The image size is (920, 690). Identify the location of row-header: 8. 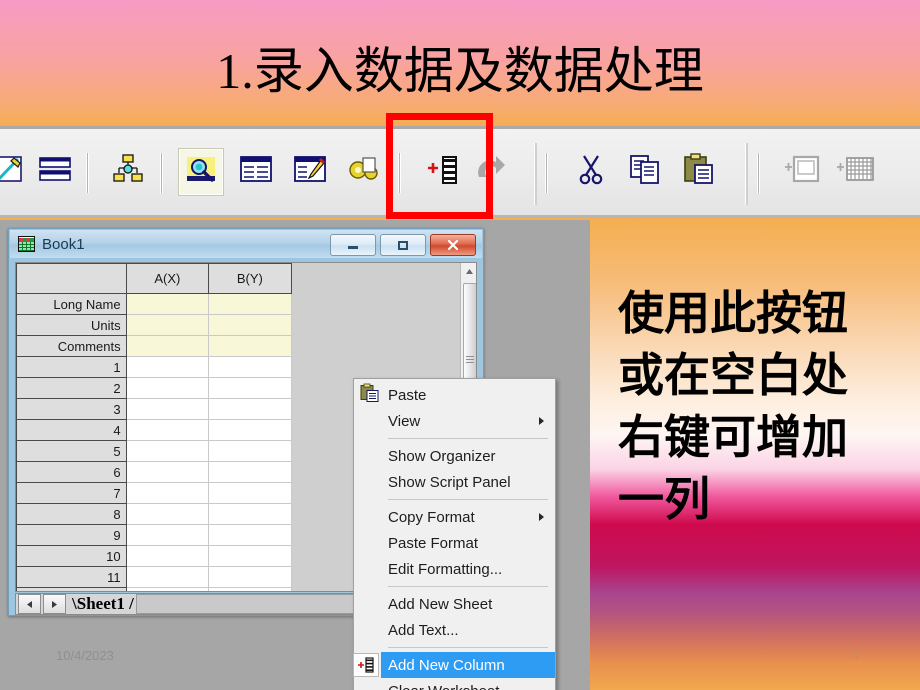
(71, 514).